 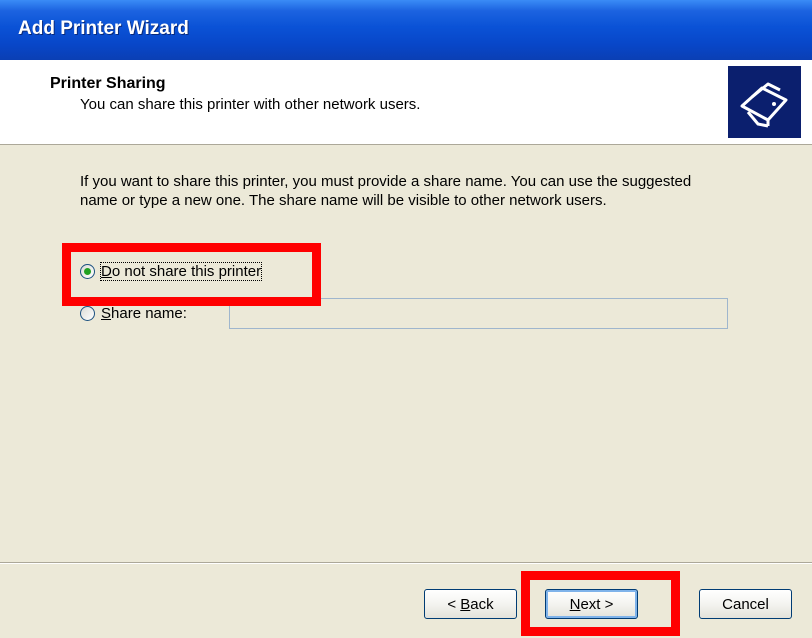 I want to click on footer-divider, so click(x=406, y=563).